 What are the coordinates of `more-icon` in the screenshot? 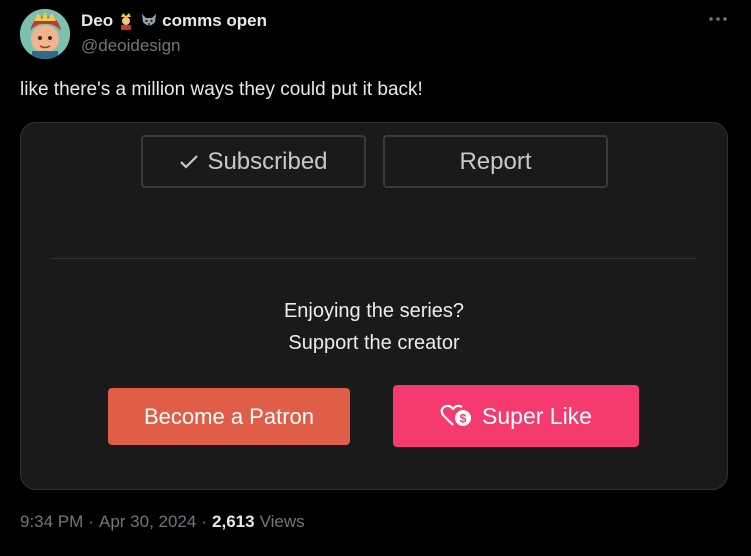 It's located at (718, 19).